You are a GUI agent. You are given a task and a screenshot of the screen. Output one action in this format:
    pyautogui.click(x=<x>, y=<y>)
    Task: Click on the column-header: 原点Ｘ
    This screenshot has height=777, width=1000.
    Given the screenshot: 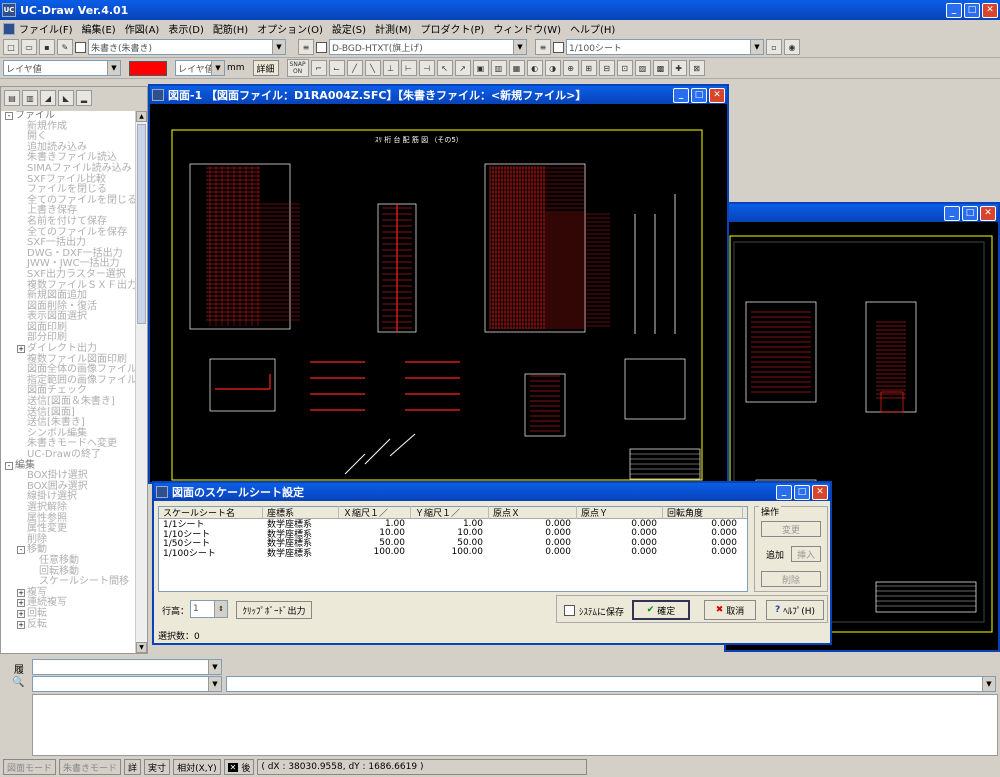 What is the action you would take?
    pyautogui.click(x=533, y=512)
    